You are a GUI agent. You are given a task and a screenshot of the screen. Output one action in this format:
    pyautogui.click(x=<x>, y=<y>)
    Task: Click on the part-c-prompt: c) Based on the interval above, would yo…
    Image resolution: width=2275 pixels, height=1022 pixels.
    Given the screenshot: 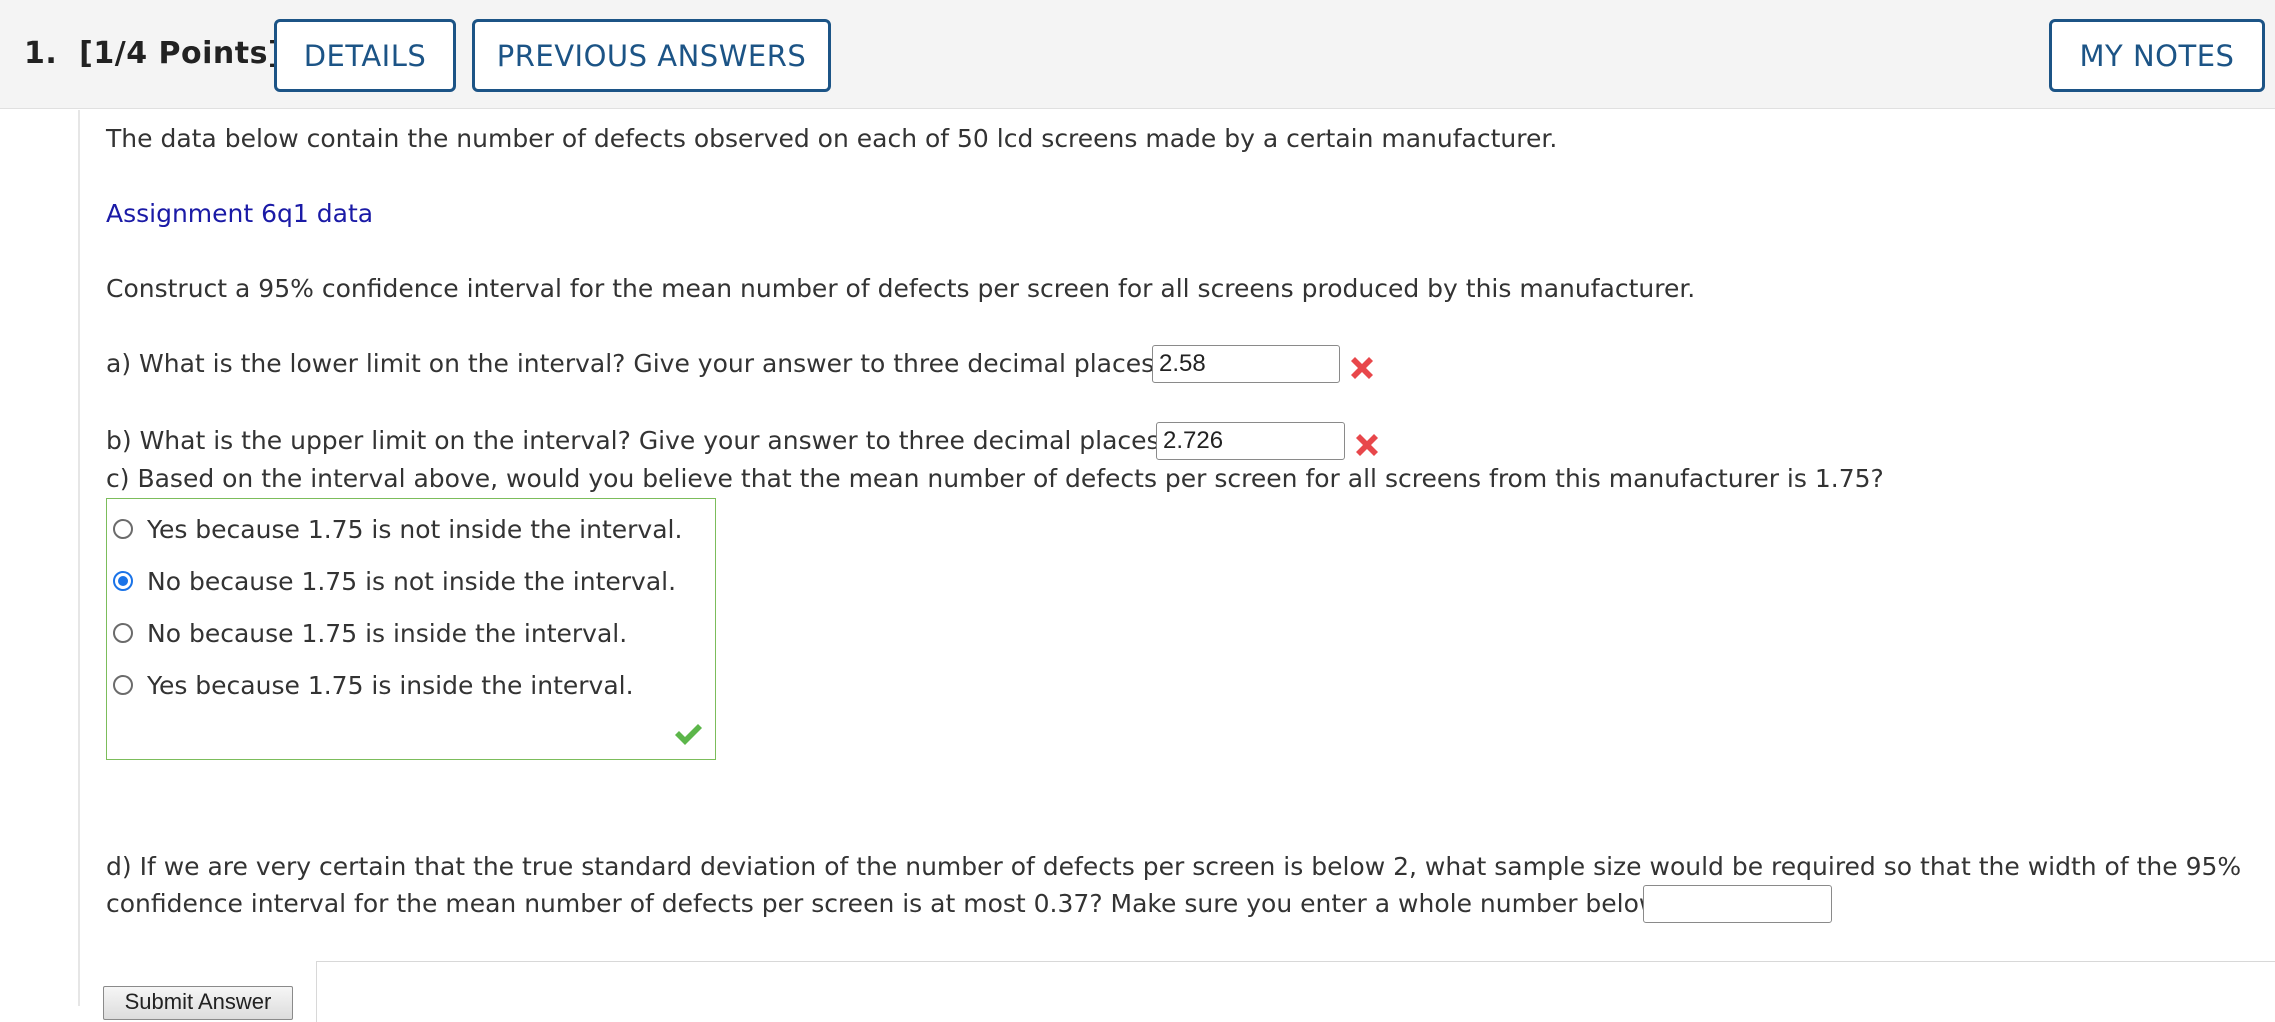 What is the action you would take?
    pyautogui.click(x=995, y=478)
    